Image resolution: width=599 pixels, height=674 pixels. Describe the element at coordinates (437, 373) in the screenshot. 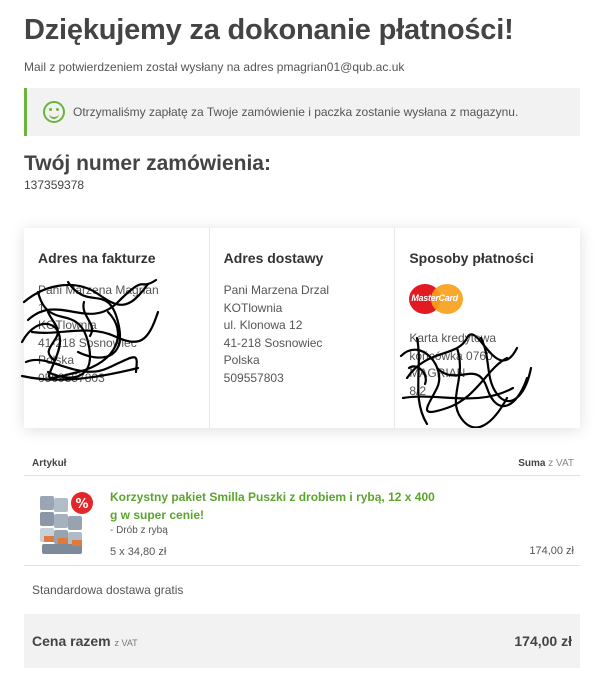

I see `payment-line: MAGRIAN` at that location.